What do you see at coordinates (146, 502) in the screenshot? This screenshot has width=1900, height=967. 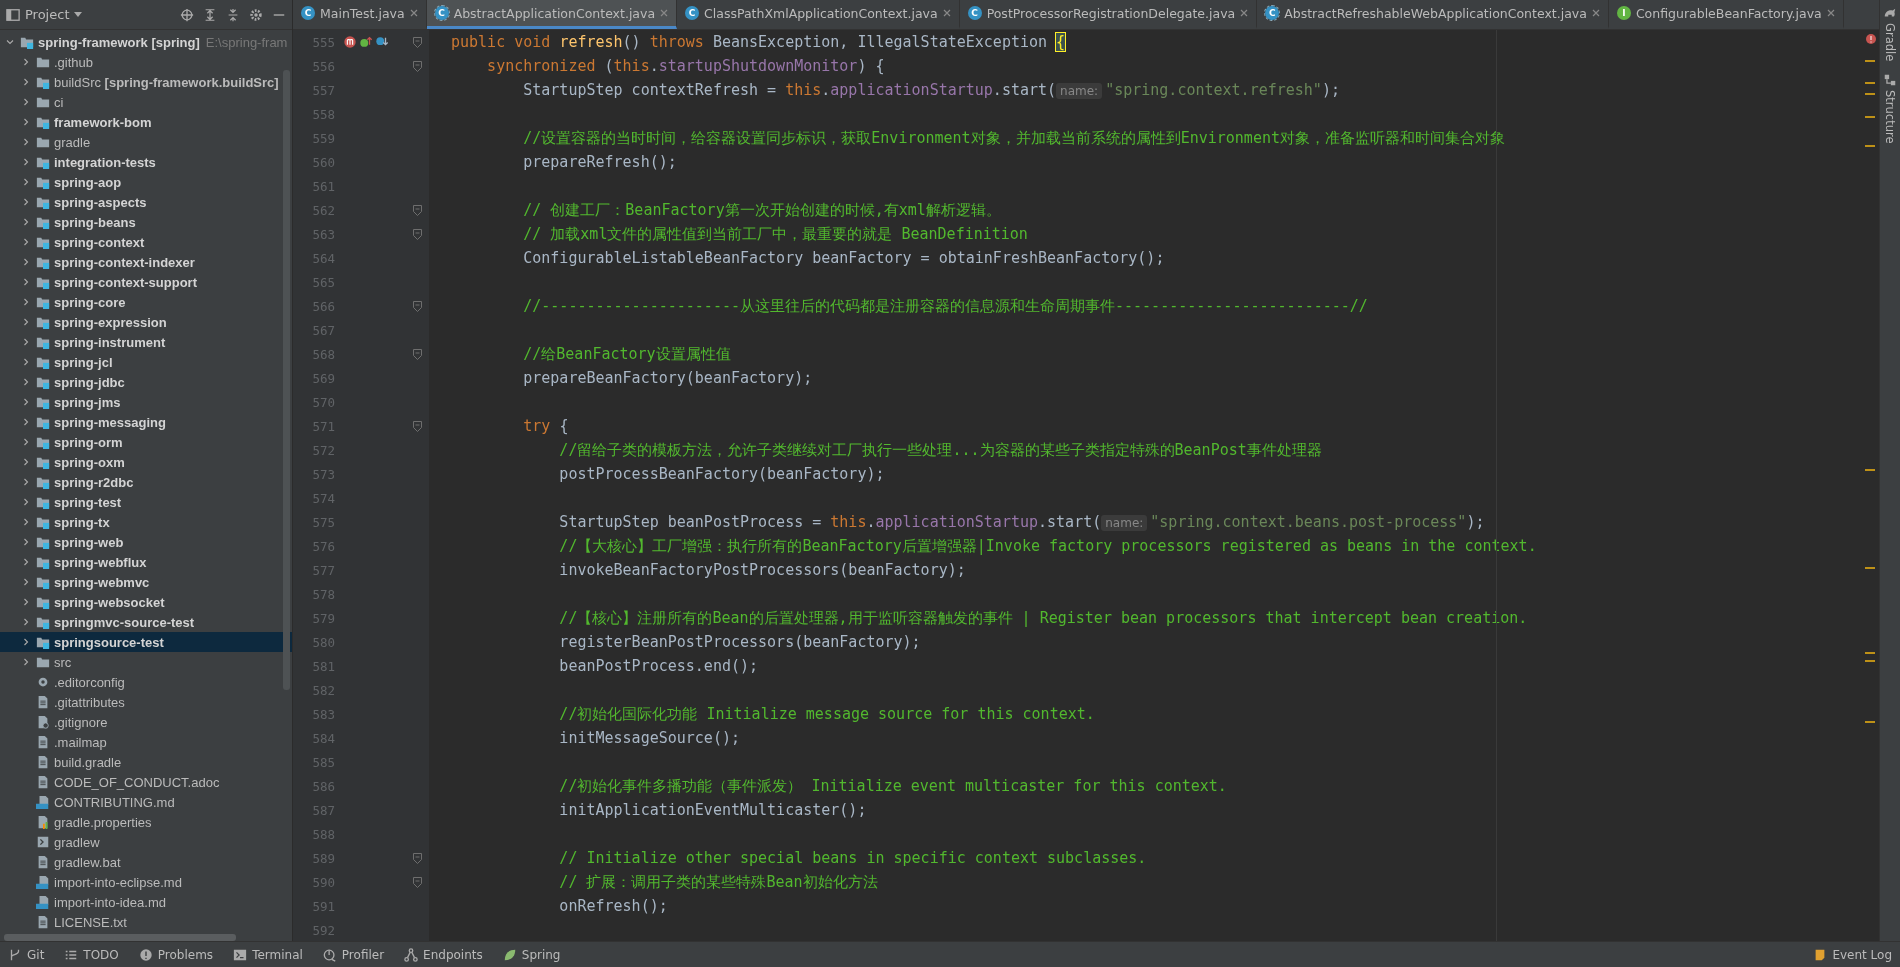 I see `tree-item: spring-test` at bounding box center [146, 502].